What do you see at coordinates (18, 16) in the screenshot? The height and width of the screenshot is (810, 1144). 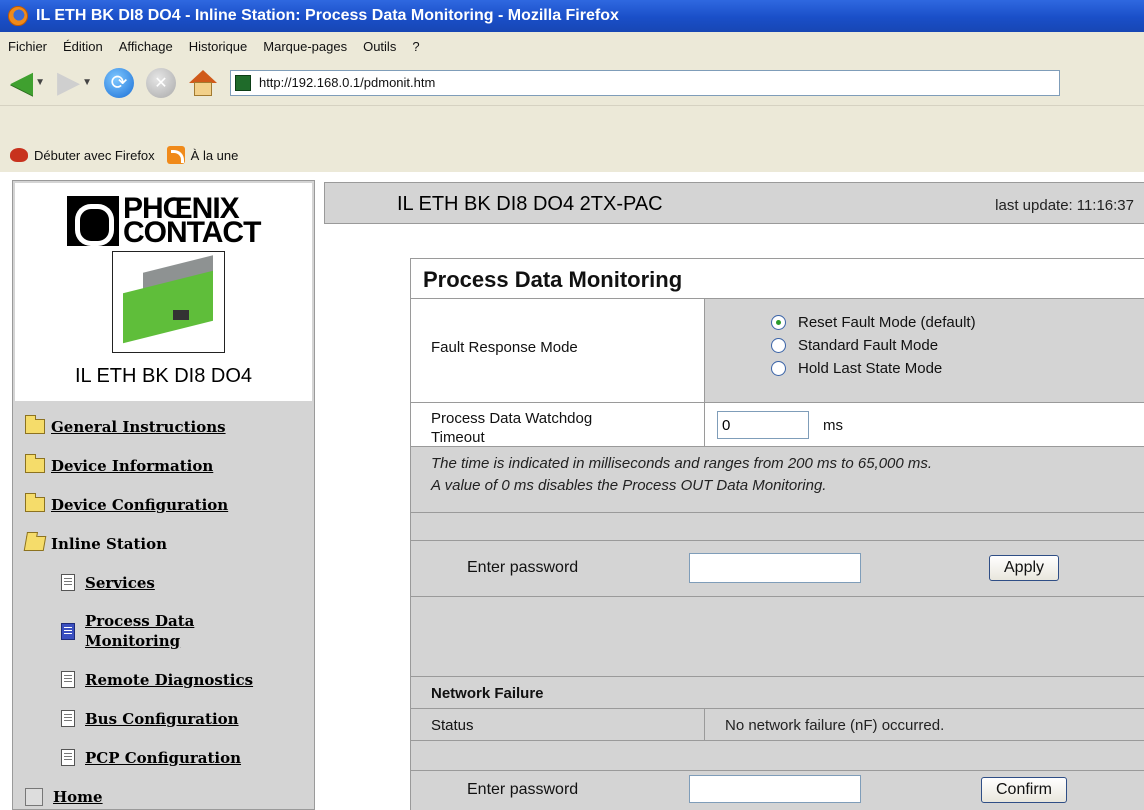 I see `firefox-logo-icon` at bounding box center [18, 16].